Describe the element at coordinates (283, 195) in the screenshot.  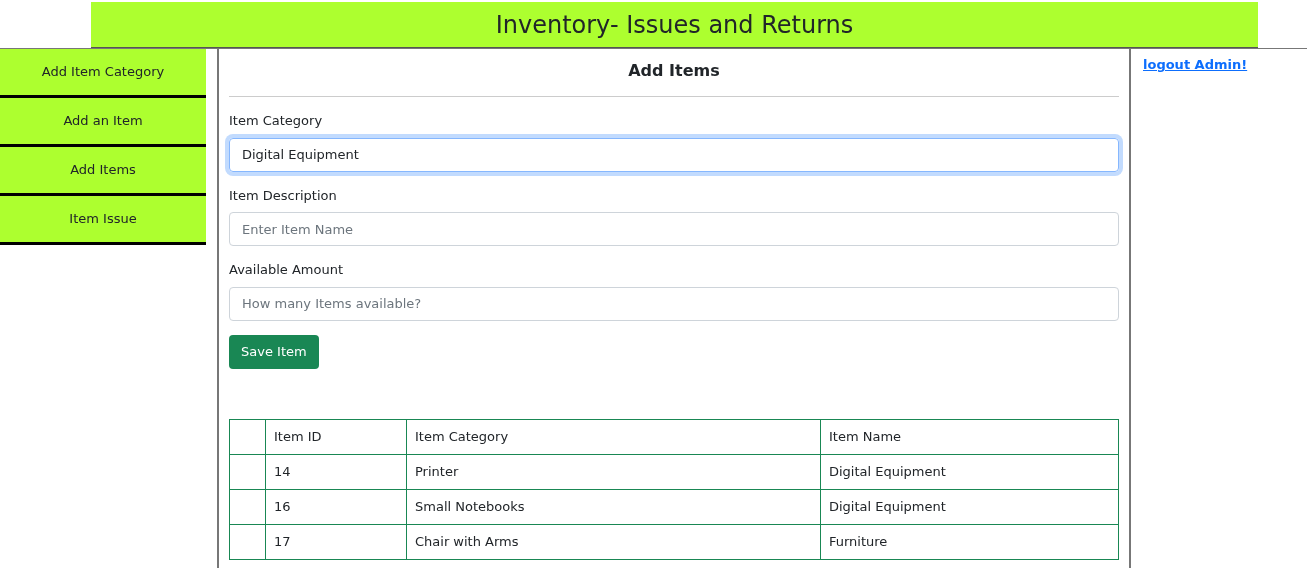
I see `field-label: Item Description` at that location.